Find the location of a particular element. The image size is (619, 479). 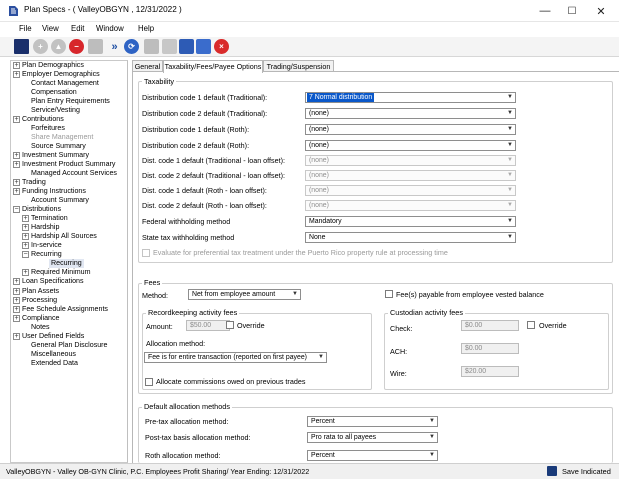

tree-item: Plan Entry Requirements is located at coordinates (70, 101).